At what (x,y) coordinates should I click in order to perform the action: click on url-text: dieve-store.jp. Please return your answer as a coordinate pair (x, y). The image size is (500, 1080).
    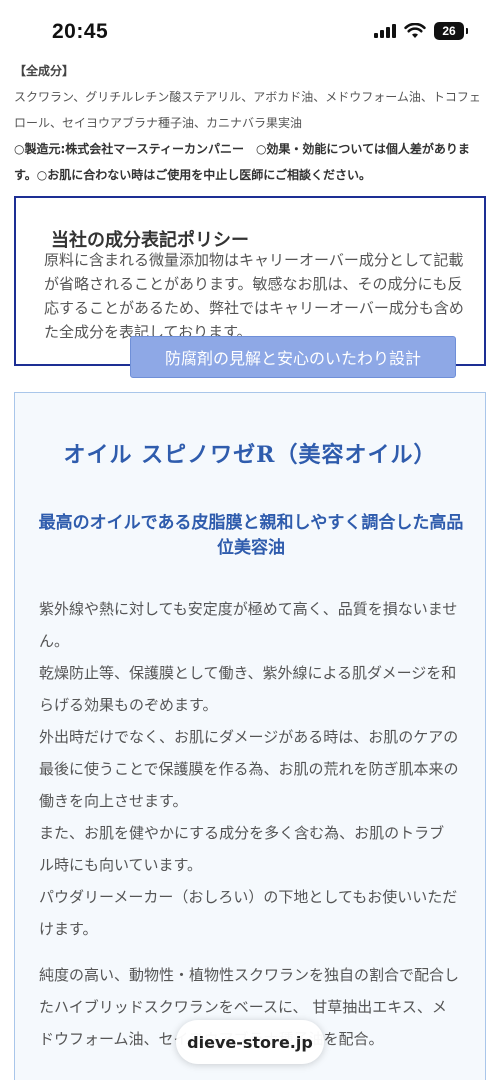
    Looking at the image, I should click on (250, 1042).